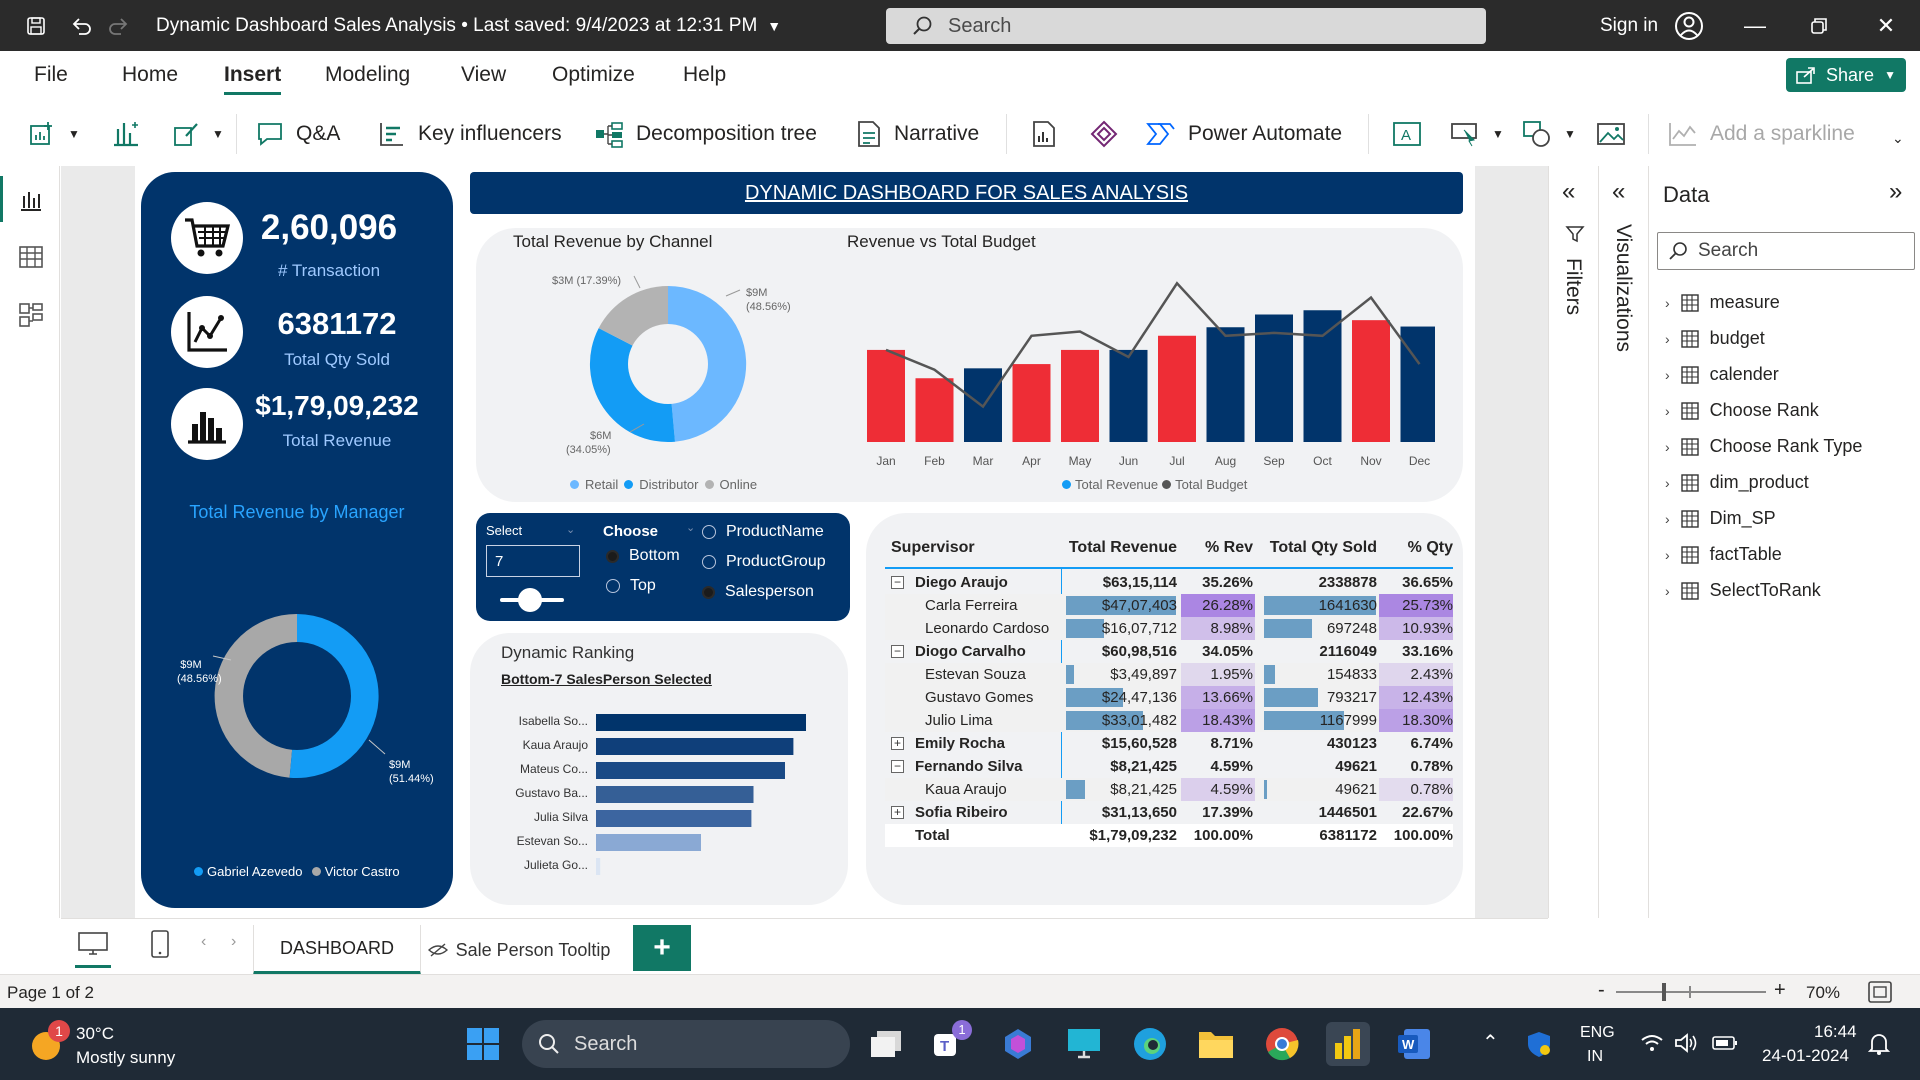 This screenshot has height=1080, width=1920. What do you see at coordinates (1597, 1033) in the screenshot?
I see `input-language-line1: ENG` at bounding box center [1597, 1033].